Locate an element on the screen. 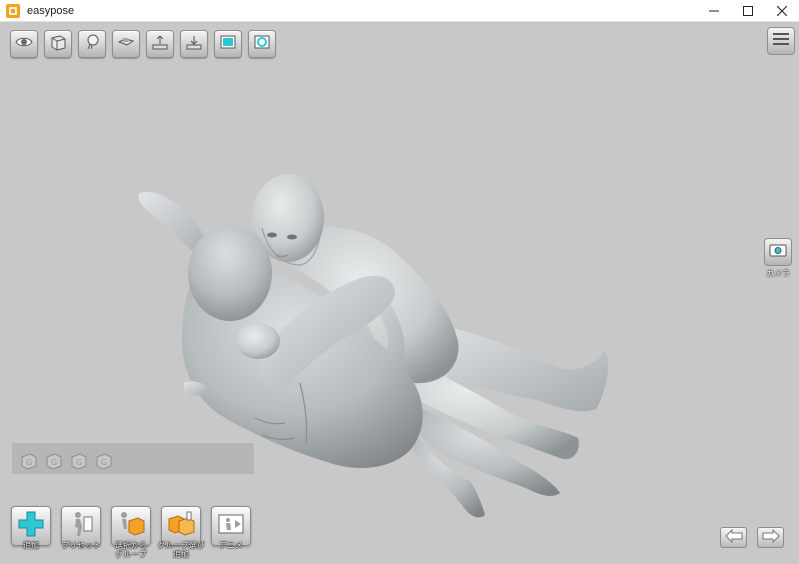  figure-preset-icon is located at coordinates (81, 526).